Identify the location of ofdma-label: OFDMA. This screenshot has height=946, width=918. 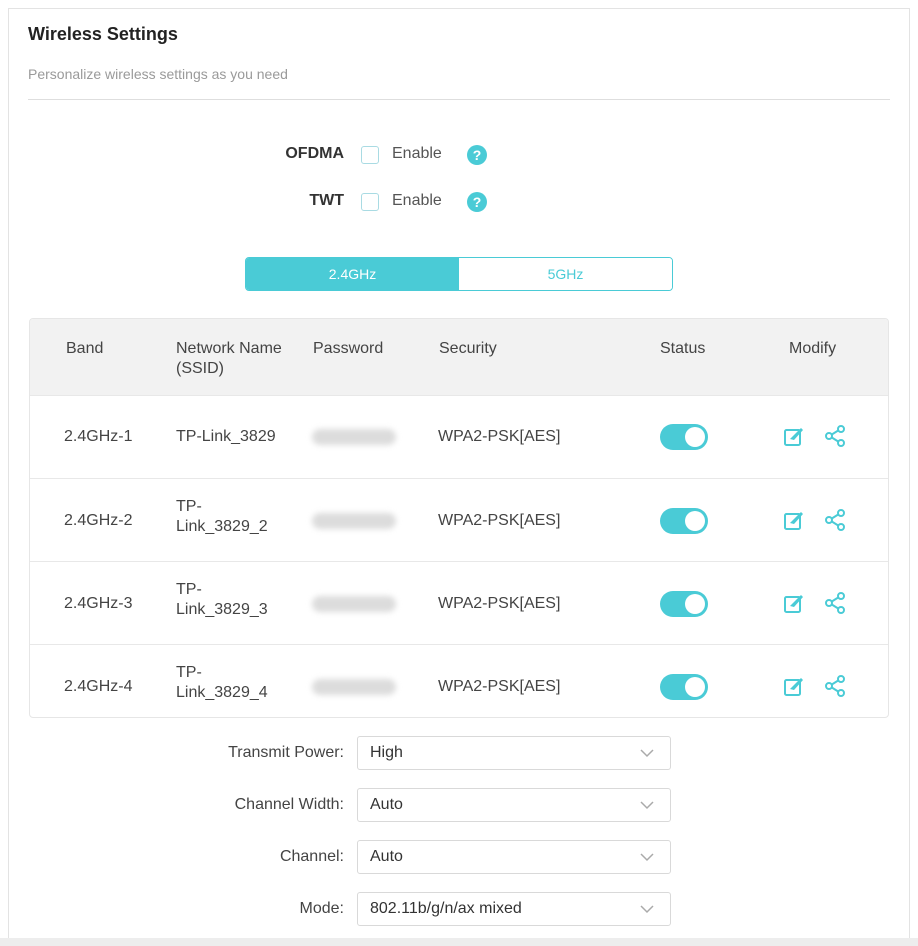
(314, 153).